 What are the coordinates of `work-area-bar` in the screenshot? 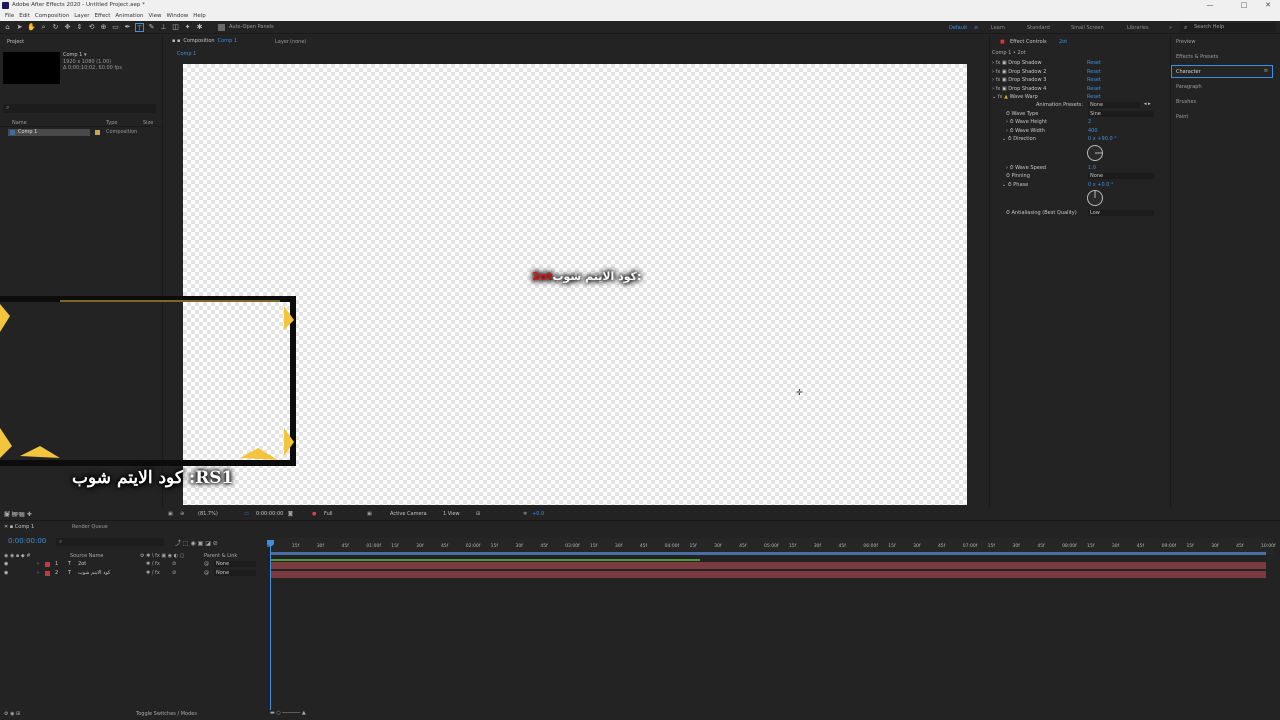 It's located at (768, 553).